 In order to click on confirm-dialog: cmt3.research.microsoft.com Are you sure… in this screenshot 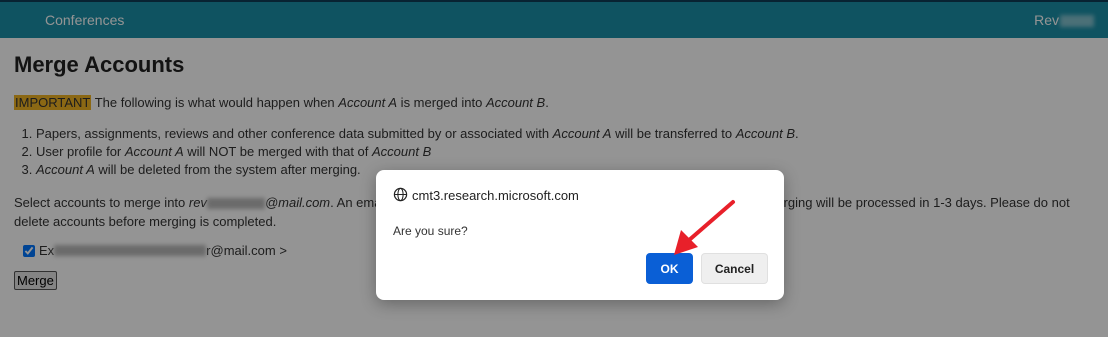, I will do `click(580, 235)`.